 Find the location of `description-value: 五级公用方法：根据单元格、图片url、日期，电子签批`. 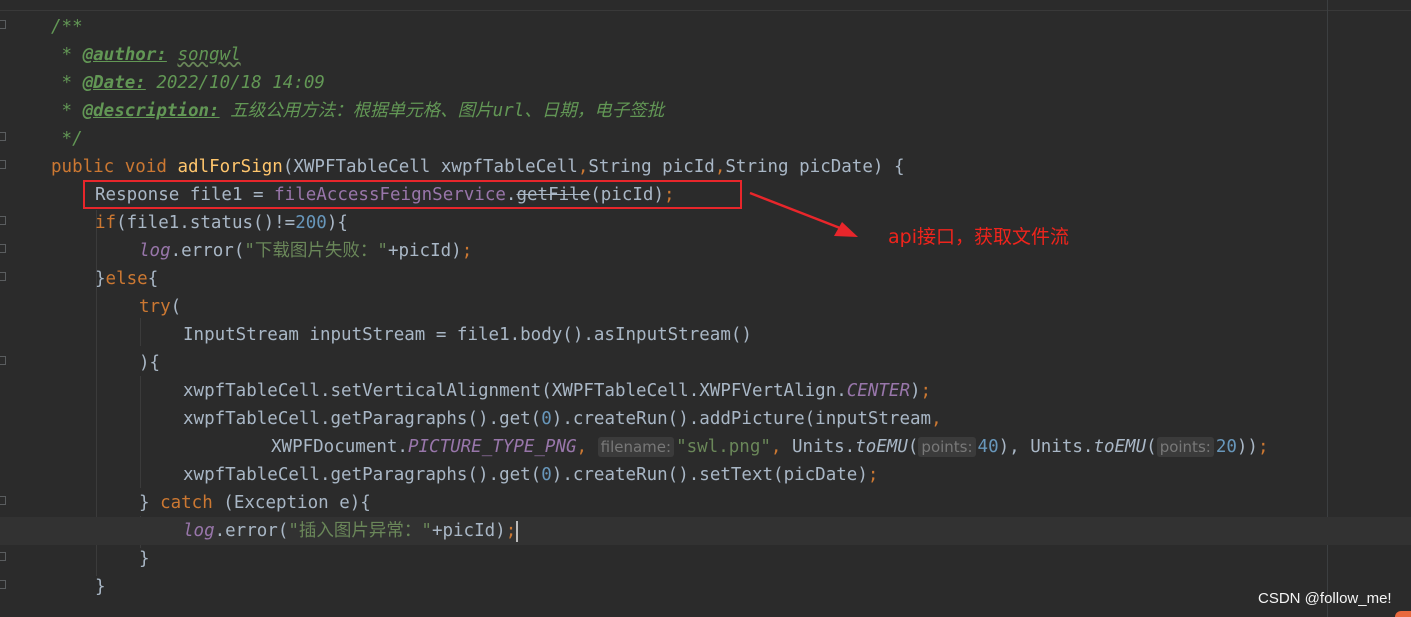

description-value: 五级公用方法：根据单元格、图片url、日期，电子签批 is located at coordinates (442, 111).